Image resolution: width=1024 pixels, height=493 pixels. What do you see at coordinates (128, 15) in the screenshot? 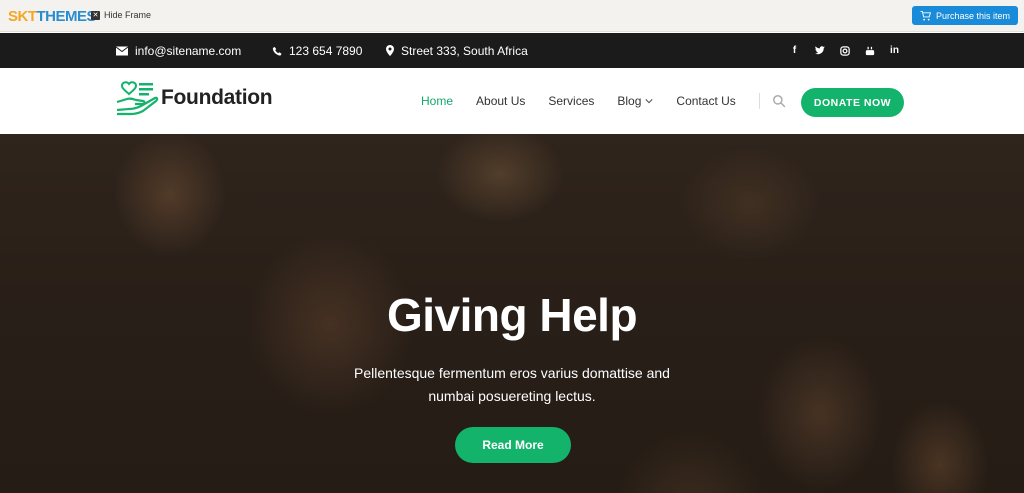
I see `hide-frame-label: Hide Frame` at bounding box center [128, 15].